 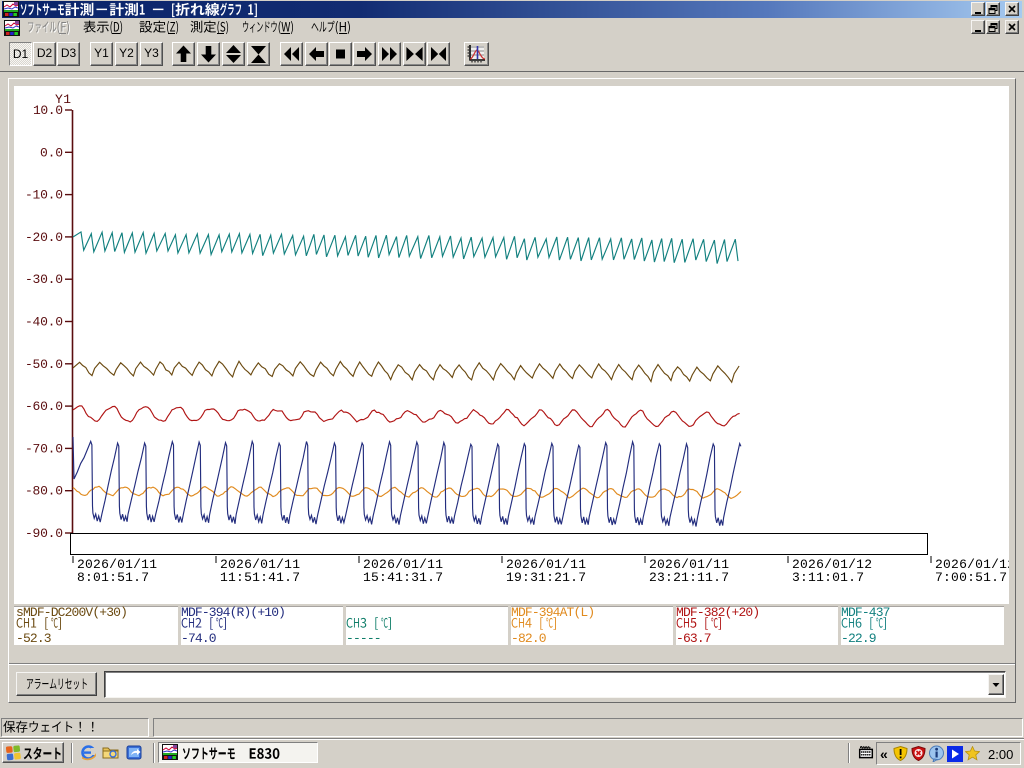 I want to click on svg-text: 19:31:21.7, so click(x=546, y=577).